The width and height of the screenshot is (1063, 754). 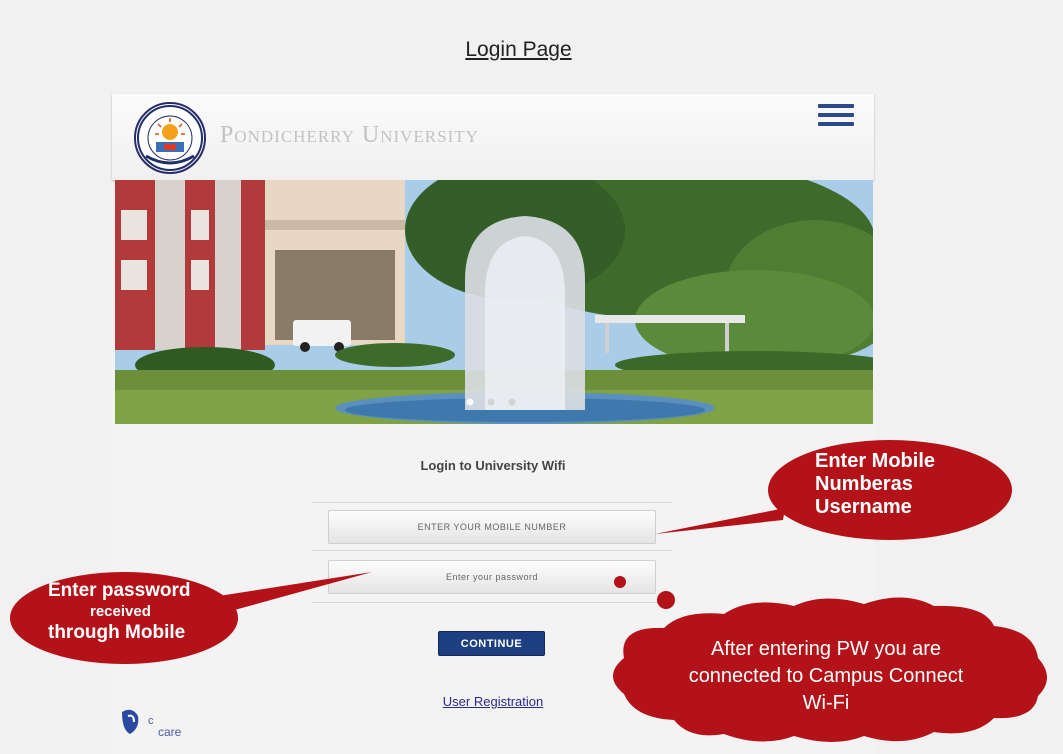 What do you see at coordinates (826, 676) in the screenshot?
I see `callout-line: connected to Campus Connect` at bounding box center [826, 676].